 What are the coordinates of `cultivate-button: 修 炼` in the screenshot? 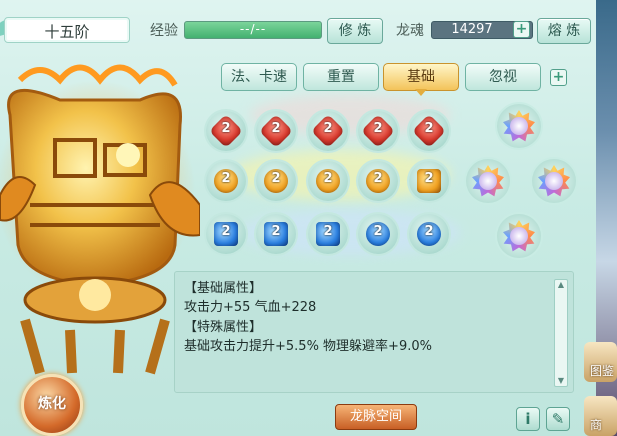 It's located at (355, 31).